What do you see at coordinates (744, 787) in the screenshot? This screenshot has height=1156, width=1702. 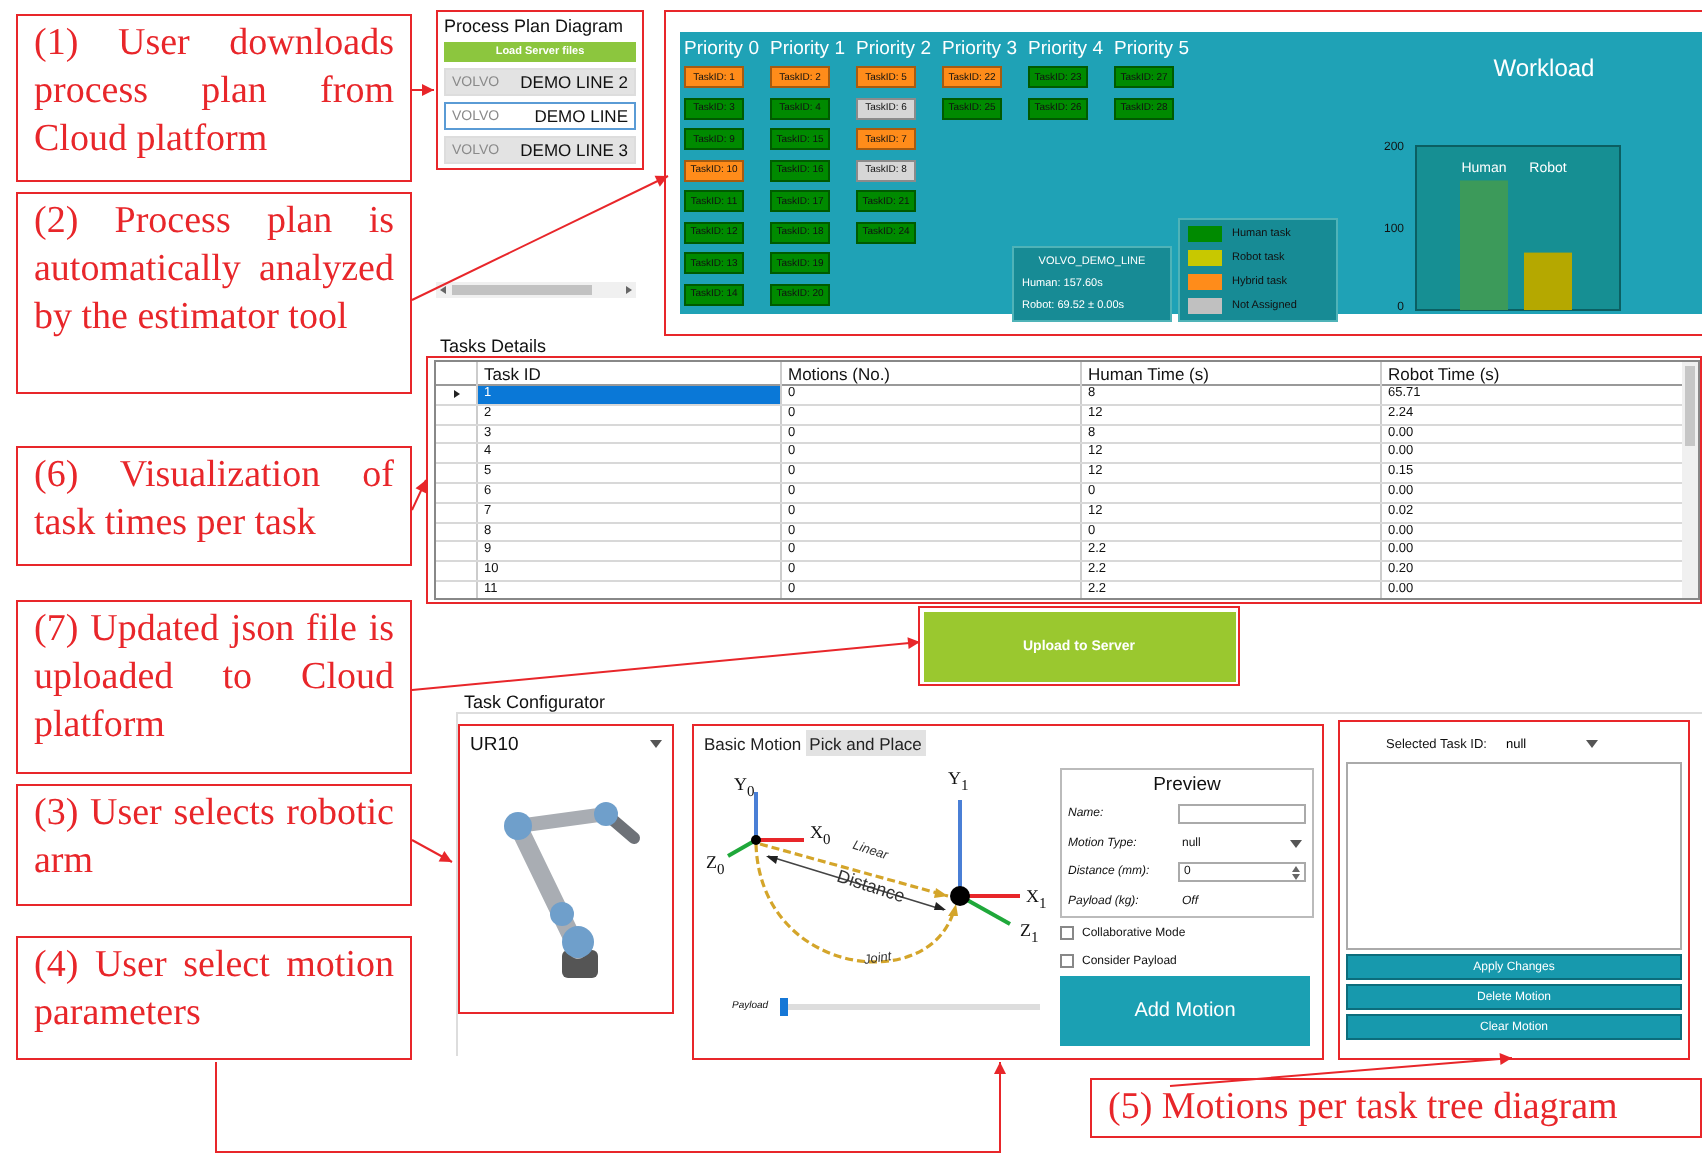 I see `axis-label: Y$_{0}$` at bounding box center [744, 787].